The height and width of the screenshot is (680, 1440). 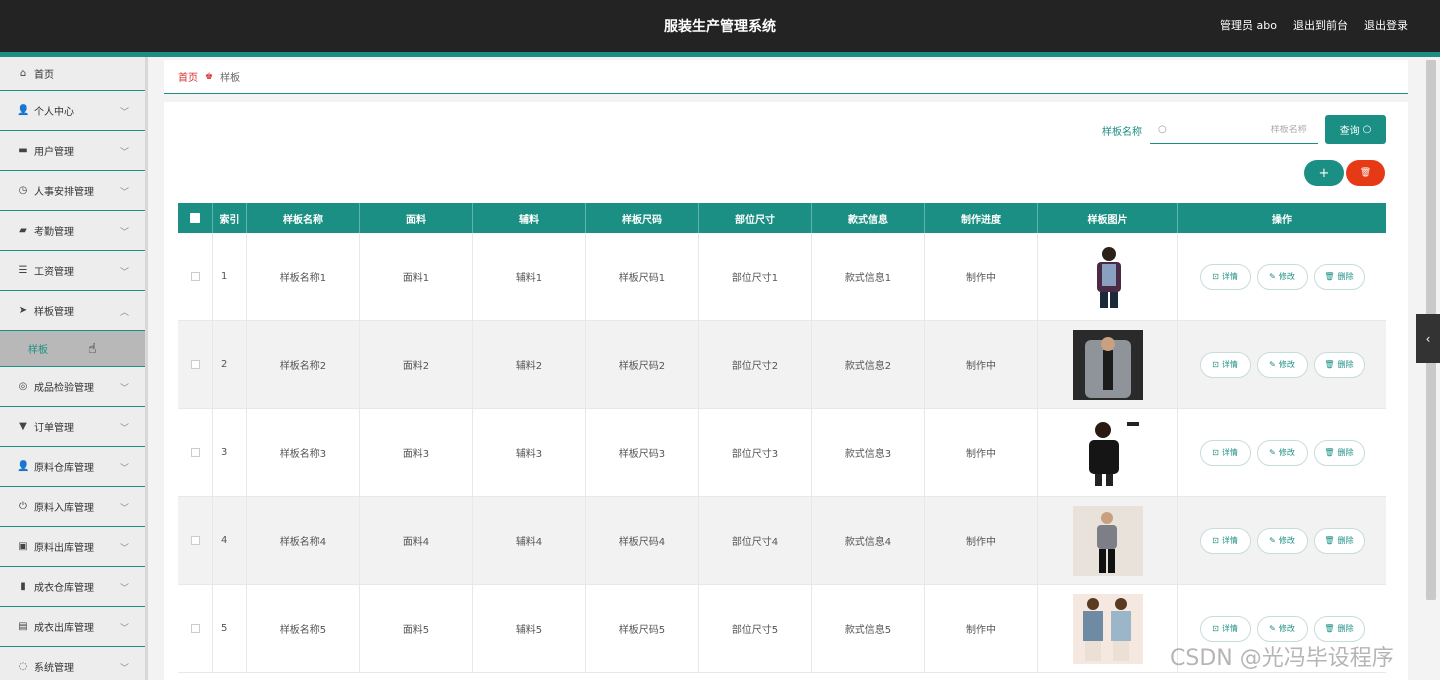 What do you see at coordinates (188, 76) in the screenshot?
I see `breadcrumb-home: 首页` at bounding box center [188, 76].